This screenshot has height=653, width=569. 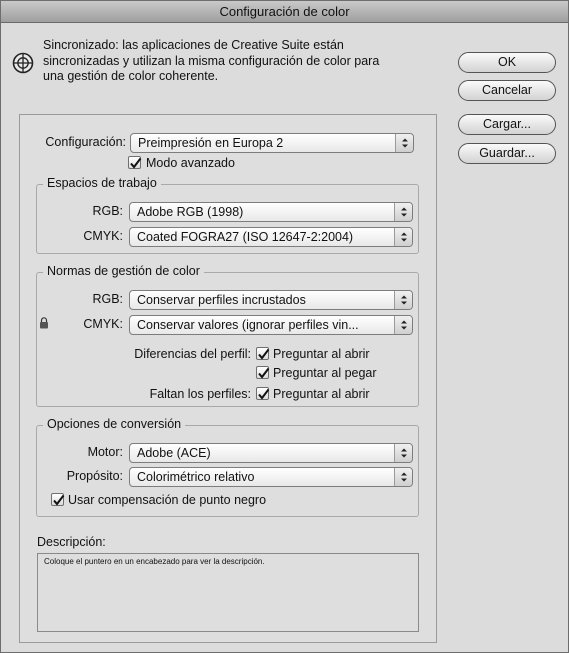 What do you see at coordinates (44, 323) in the screenshot?
I see `lock-icon` at bounding box center [44, 323].